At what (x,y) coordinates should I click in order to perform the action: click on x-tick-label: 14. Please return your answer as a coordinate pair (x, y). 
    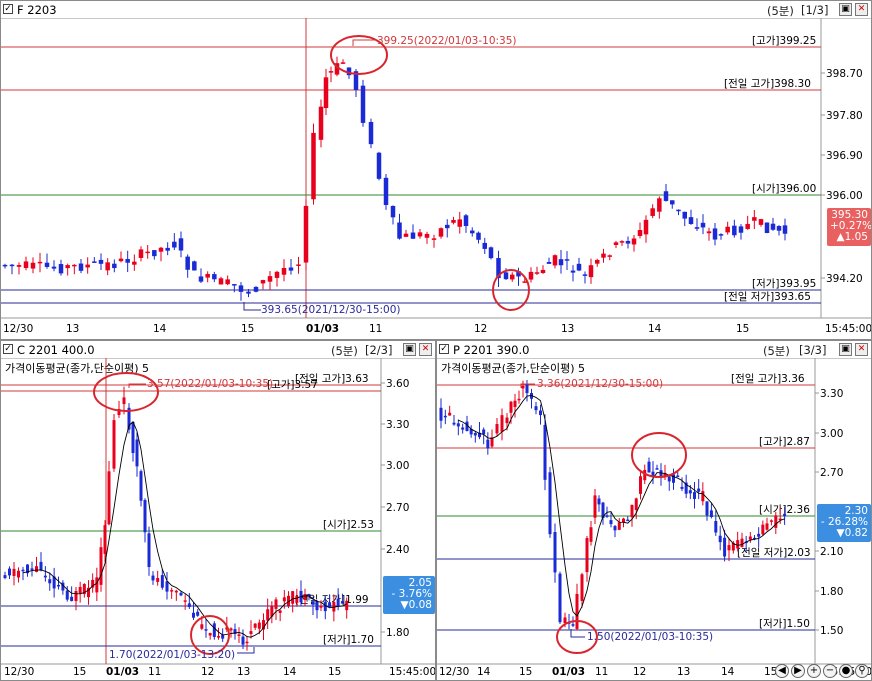
    Looking at the image, I should click on (728, 672).